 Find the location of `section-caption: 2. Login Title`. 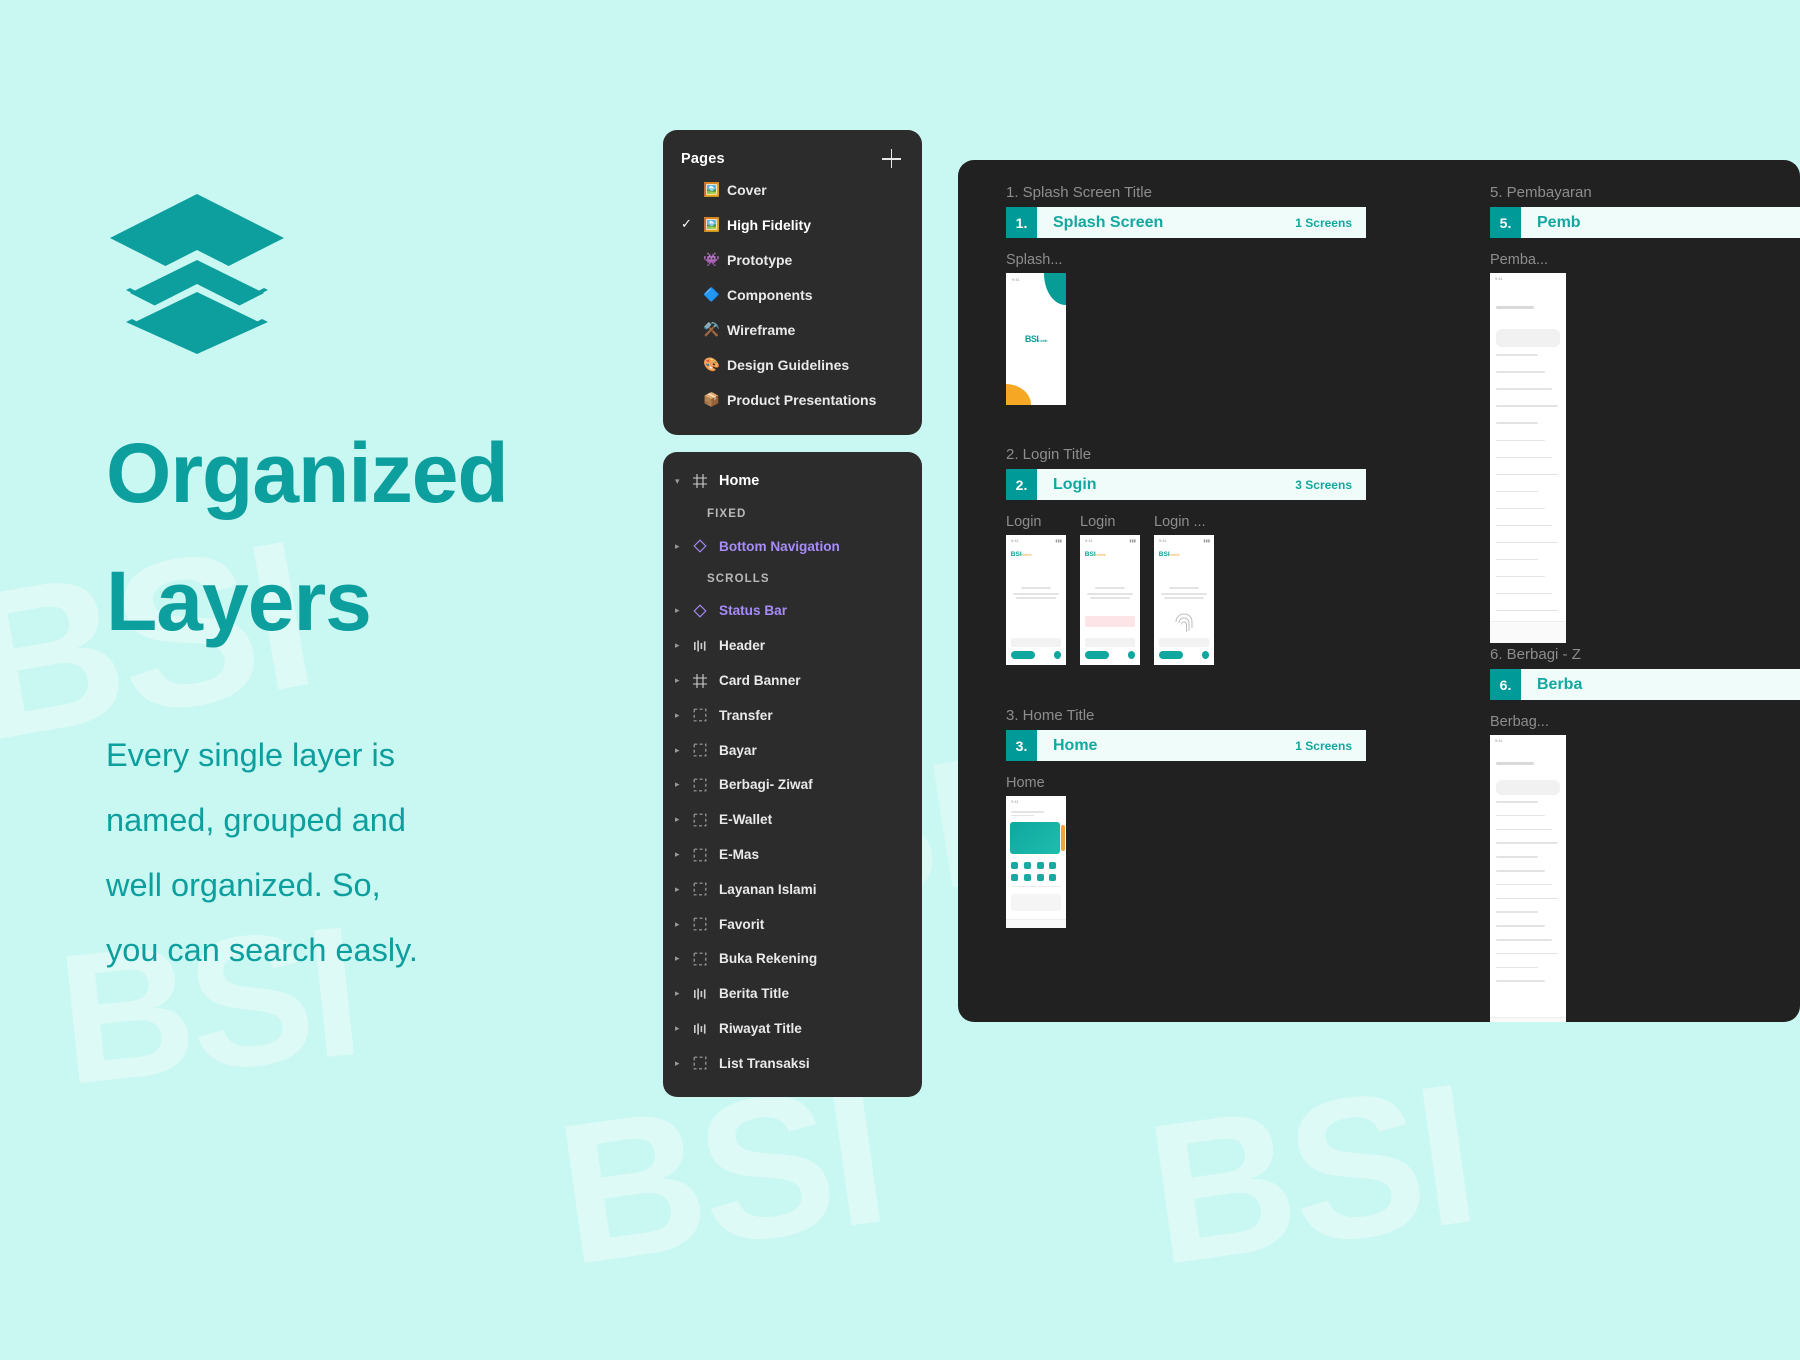

section-caption: 2. Login Title is located at coordinates (1049, 454).